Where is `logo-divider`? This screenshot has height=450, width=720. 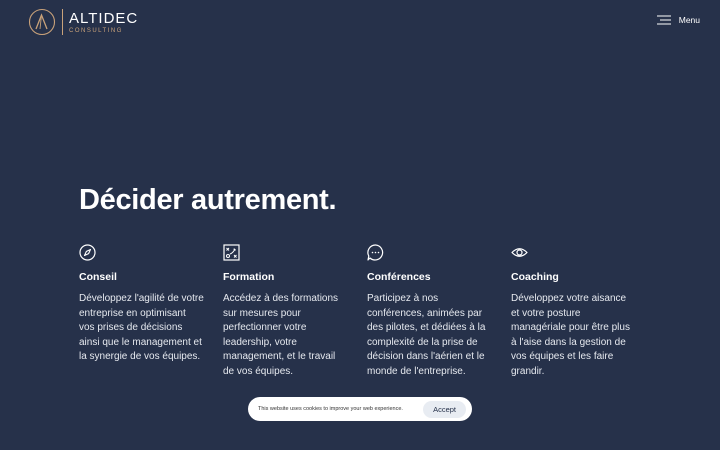
logo-divider is located at coordinates (62, 22).